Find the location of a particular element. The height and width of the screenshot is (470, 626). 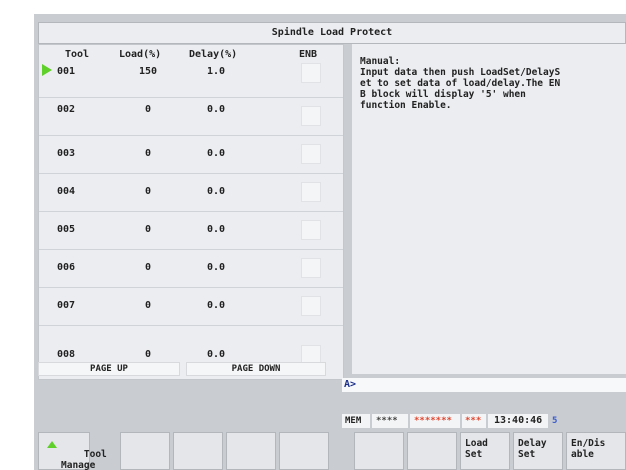

table-row: 007 0 0.0 is located at coordinates (191, 306).